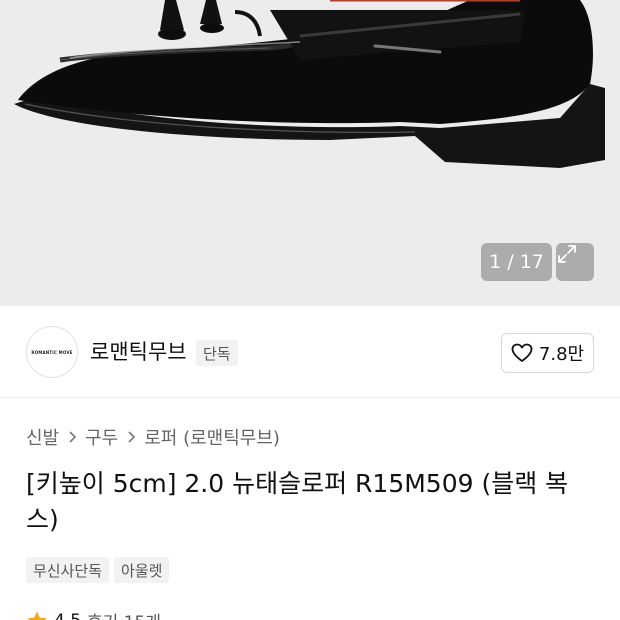 This screenshot has height=620, width=620. I want to click on rating-value: 4.5, so click(67, 615).